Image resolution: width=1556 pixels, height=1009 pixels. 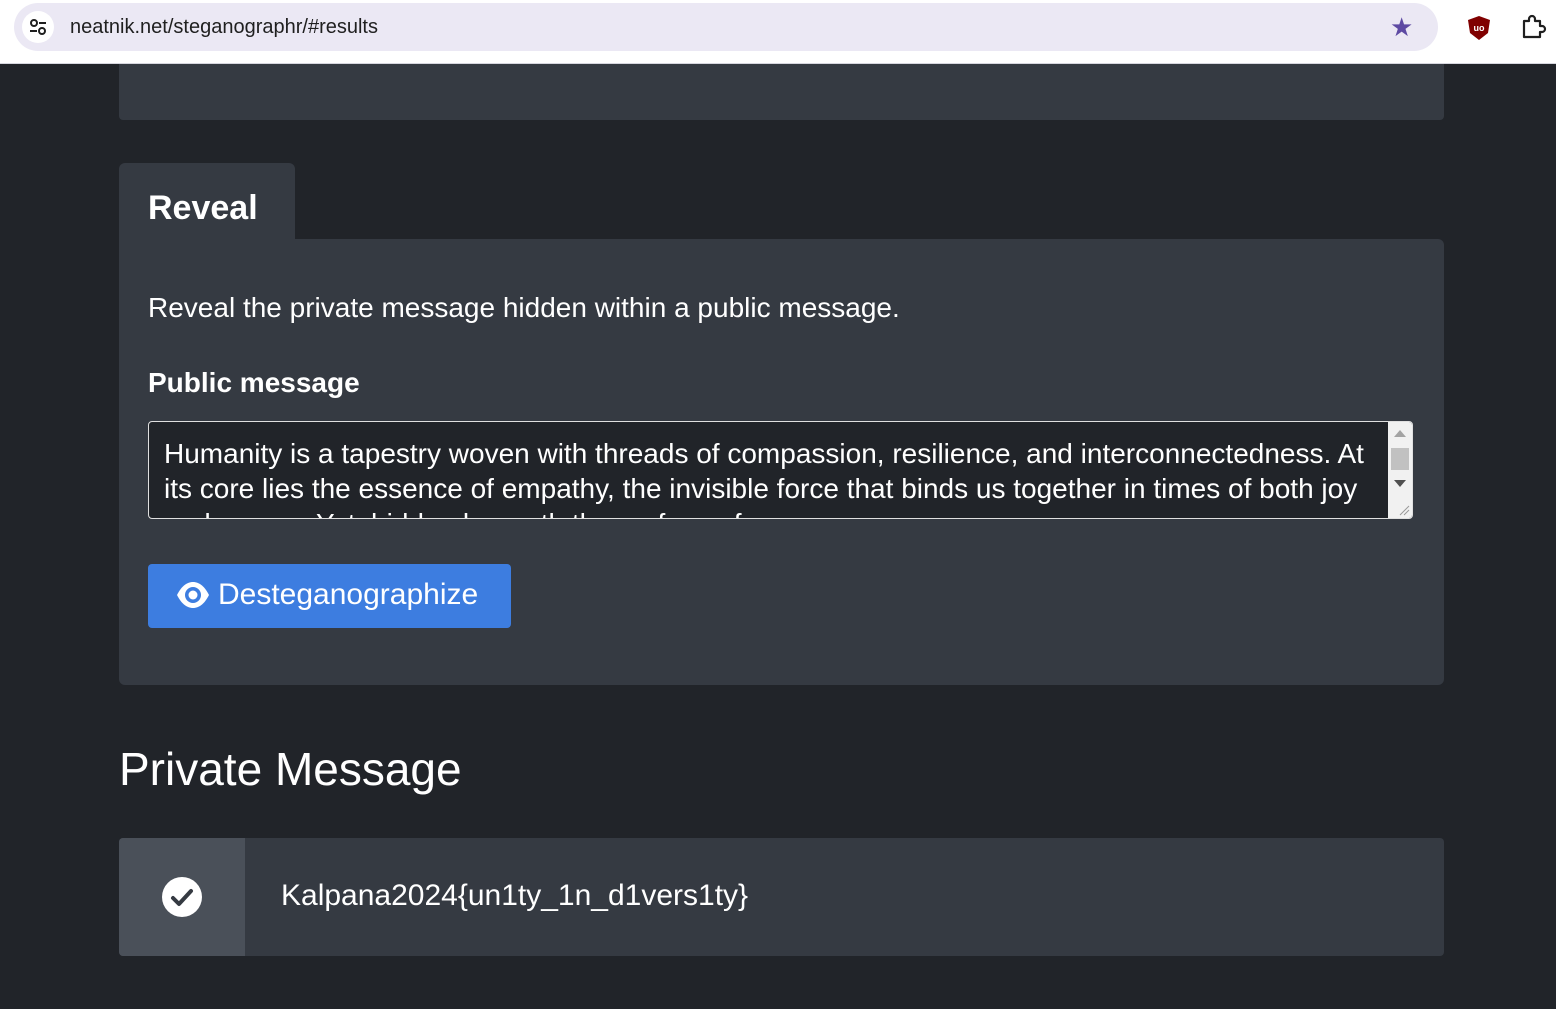 What do you see at coordinates (203, 208) in the screenshot?
I see `tab-reveal-label: Reveal` at bounding box center [203, 208].